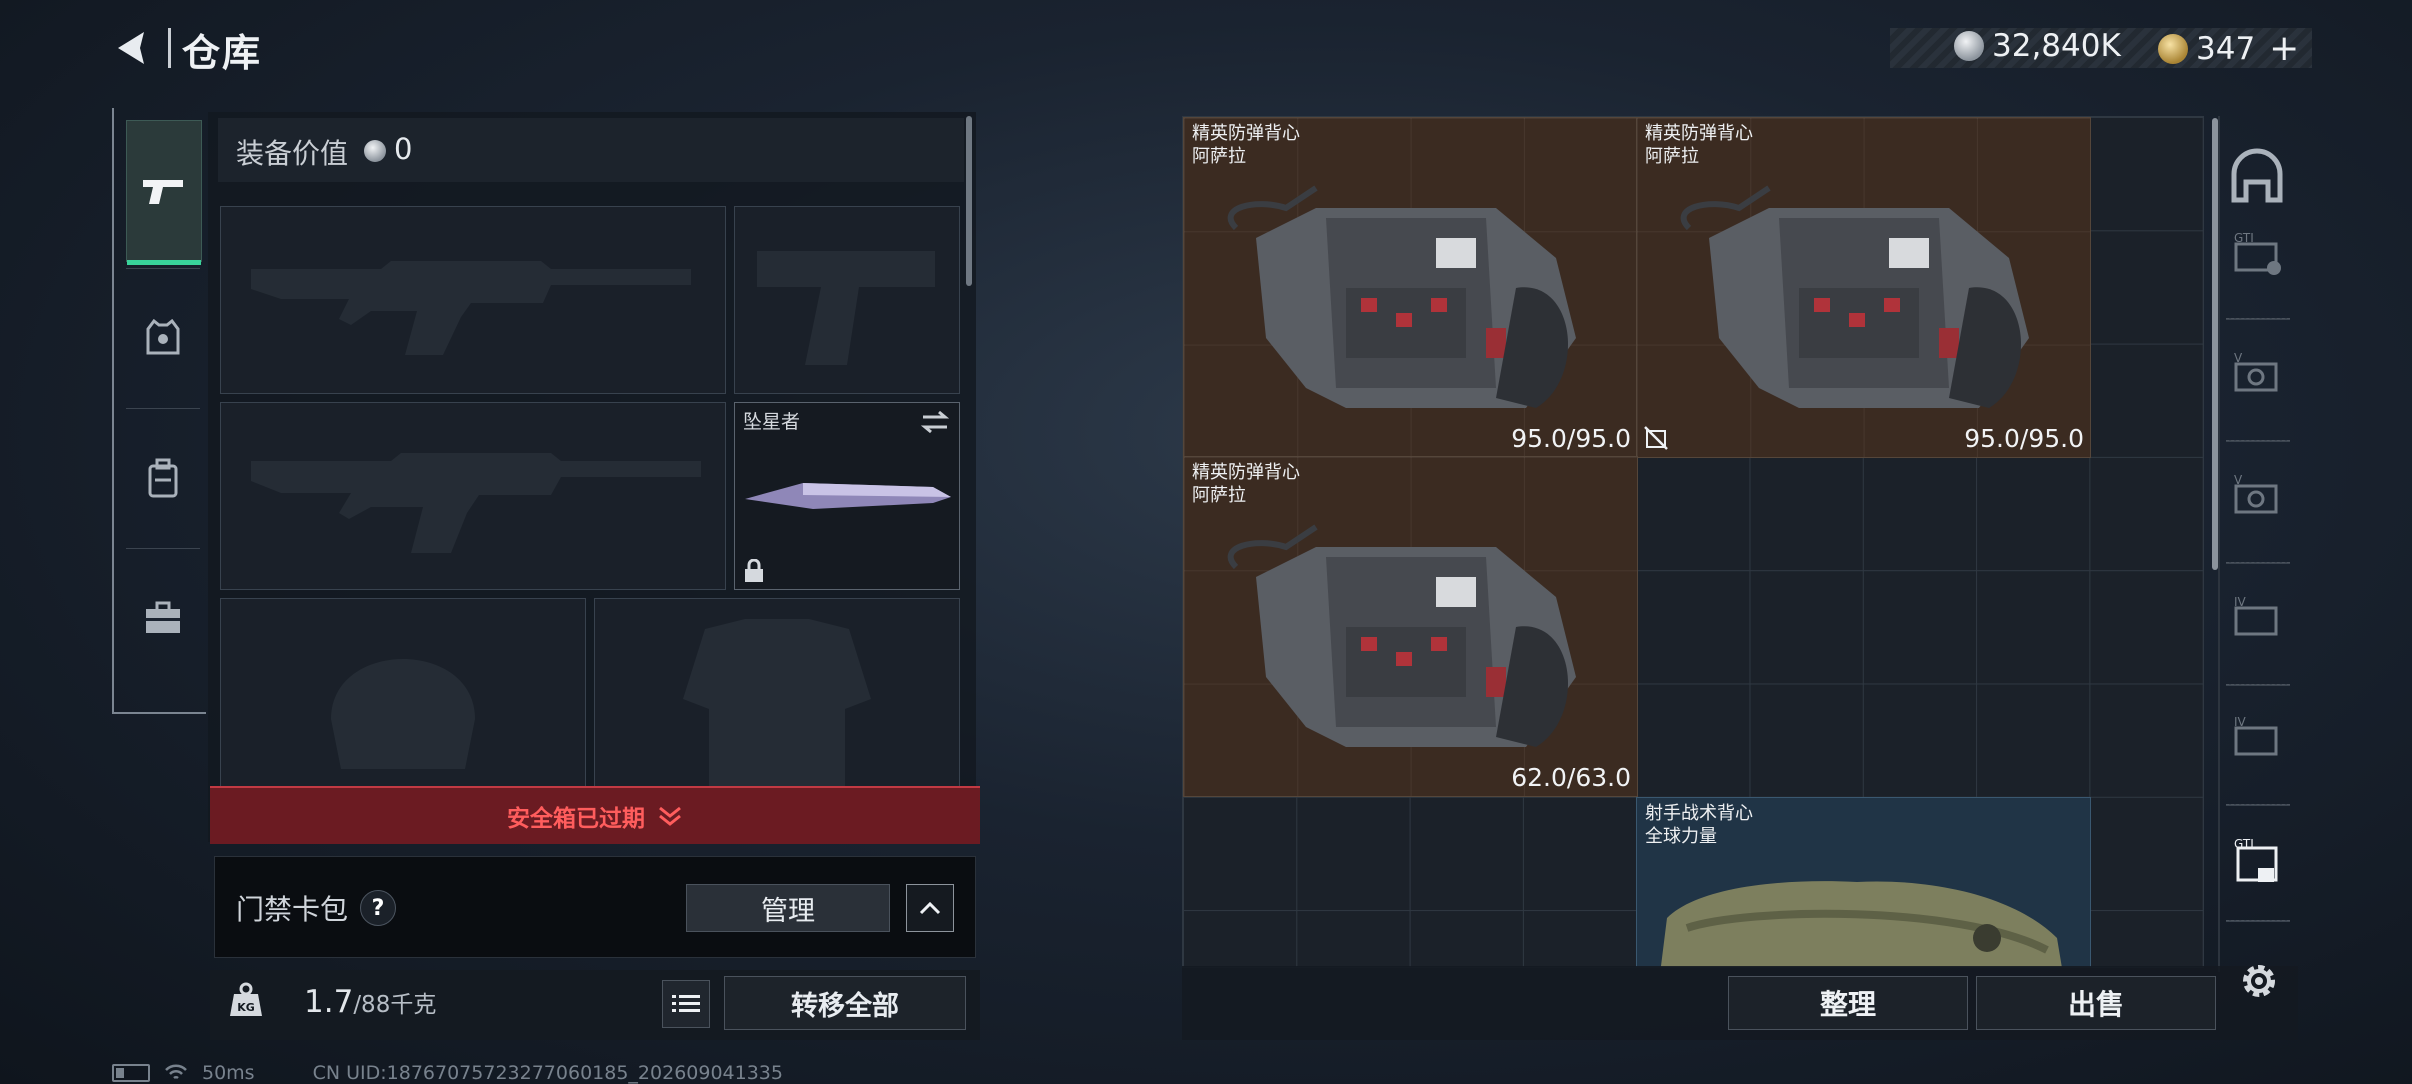  What do you see at coordinates (788, 908) in the screenshot?
I see `manage-button: 管理` at bounding box center [788, 908].